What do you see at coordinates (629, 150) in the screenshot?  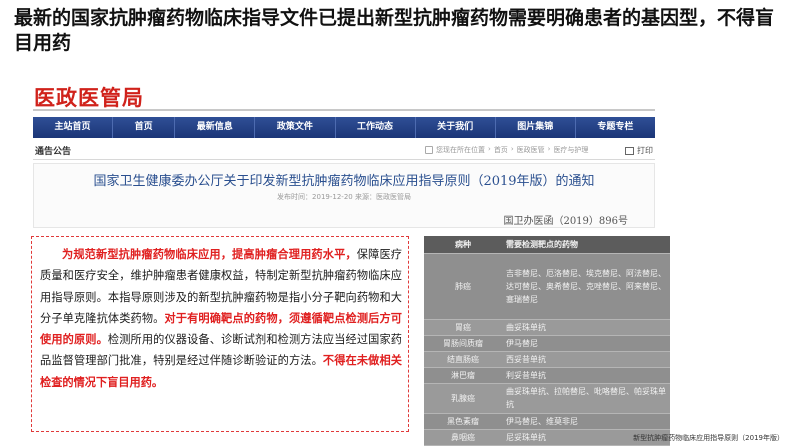 I see `printer-icon` at bounding box center [629, 150].